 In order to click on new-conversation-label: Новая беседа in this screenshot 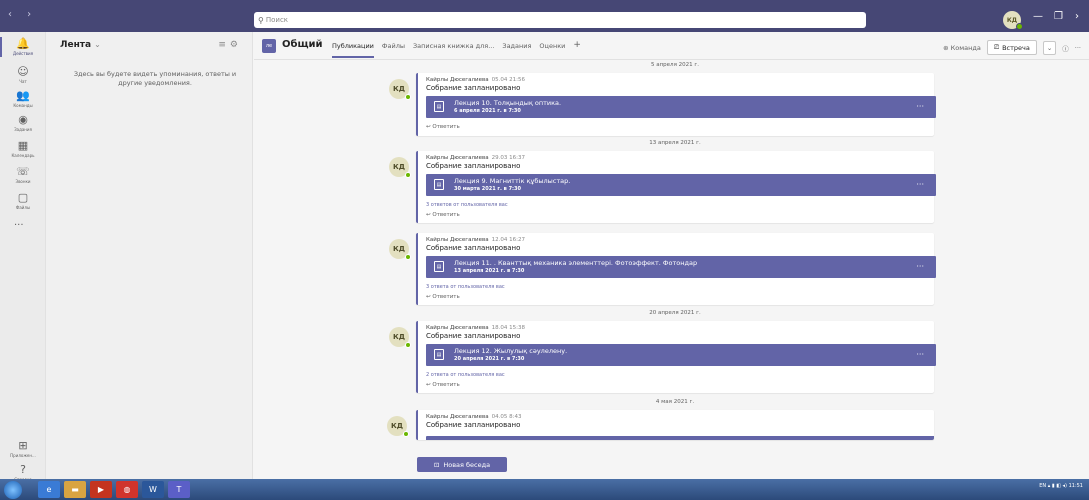, I will do `click(467, 464)`.